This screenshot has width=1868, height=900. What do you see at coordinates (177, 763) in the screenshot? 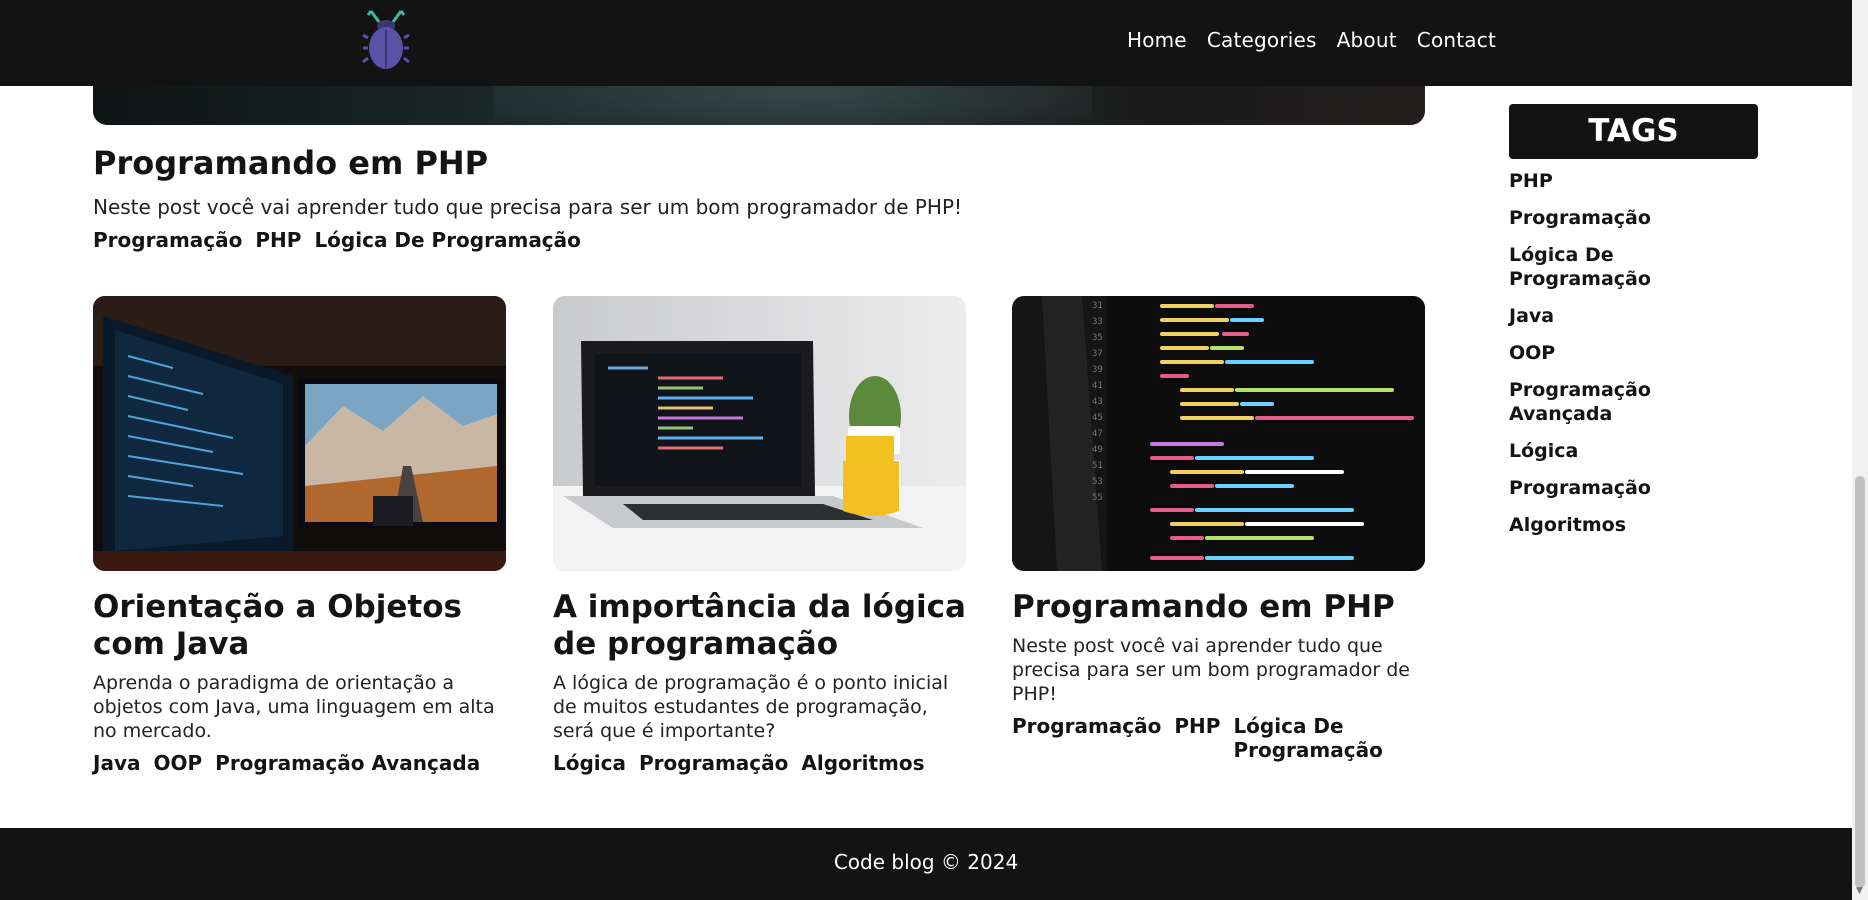
I see `post-tag: OOP` at bounding box center [177, 763].